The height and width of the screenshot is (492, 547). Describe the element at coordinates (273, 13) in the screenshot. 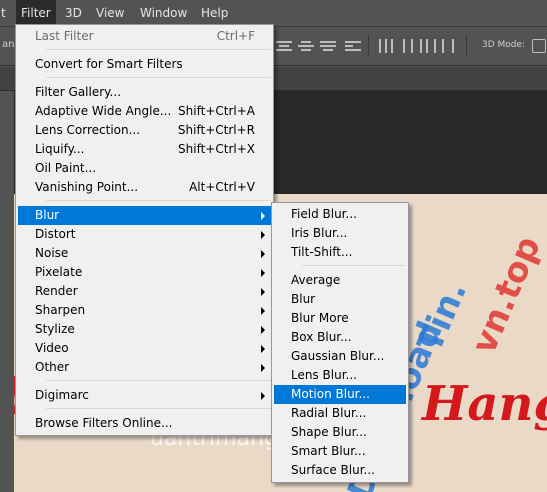

I see `menu-bar: t Filter 3D View Window Help` at that location.